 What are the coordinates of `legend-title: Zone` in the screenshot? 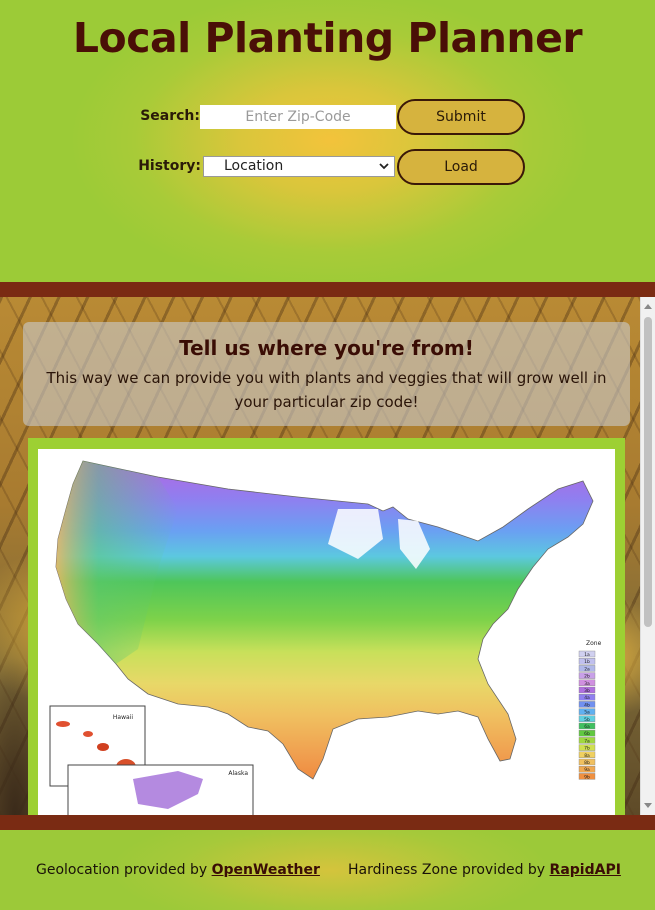 It's located at (594, 643).